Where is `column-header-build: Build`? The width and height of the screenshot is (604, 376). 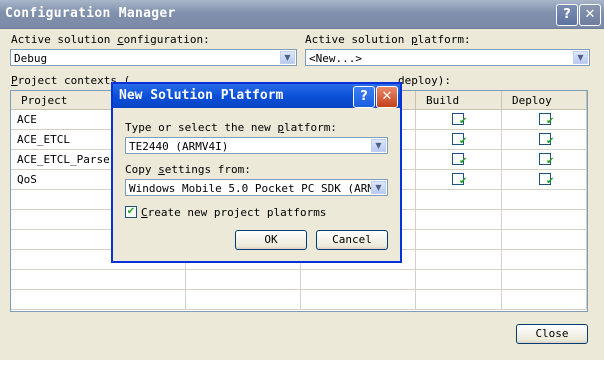
column-header-build: Build is located at coordinates (459, 100).